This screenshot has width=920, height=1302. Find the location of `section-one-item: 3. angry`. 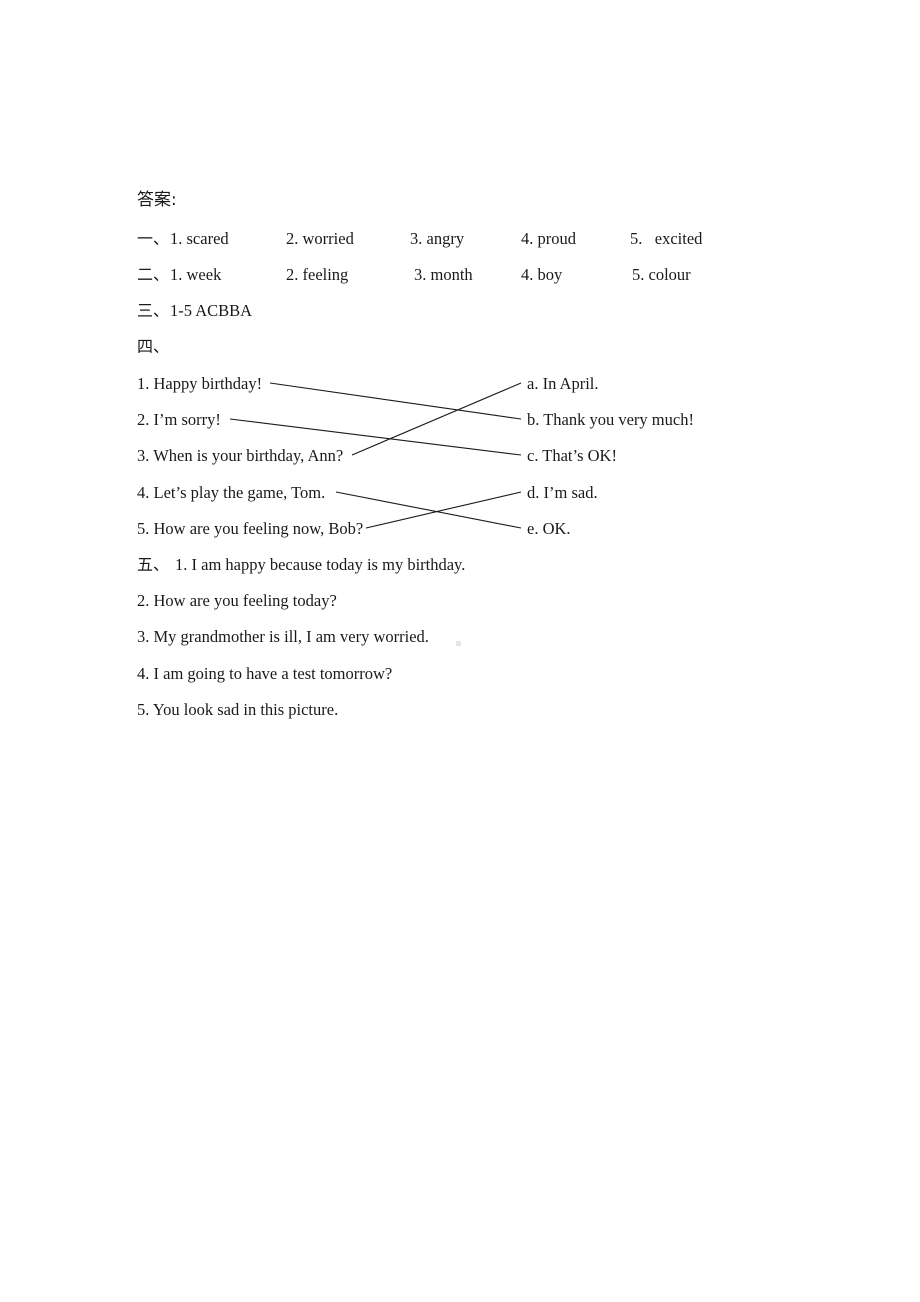

section-one-item: 3. angry is located at coordinates (437, 238).